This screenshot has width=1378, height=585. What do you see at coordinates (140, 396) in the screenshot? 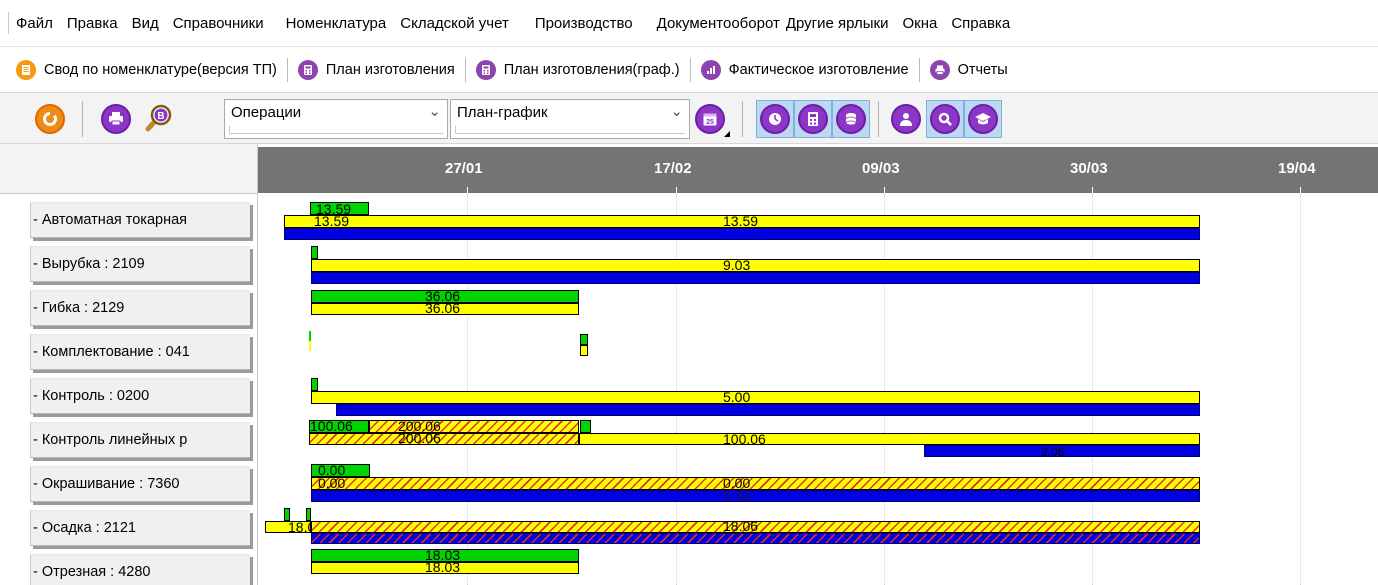
I see `row-header: - Контроль : 0200` at bounding box center [140, 396].